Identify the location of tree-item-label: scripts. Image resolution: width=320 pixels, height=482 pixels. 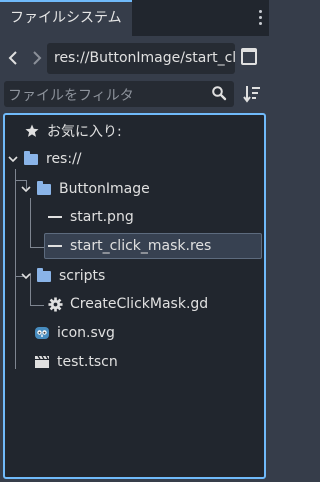
(82, 276).